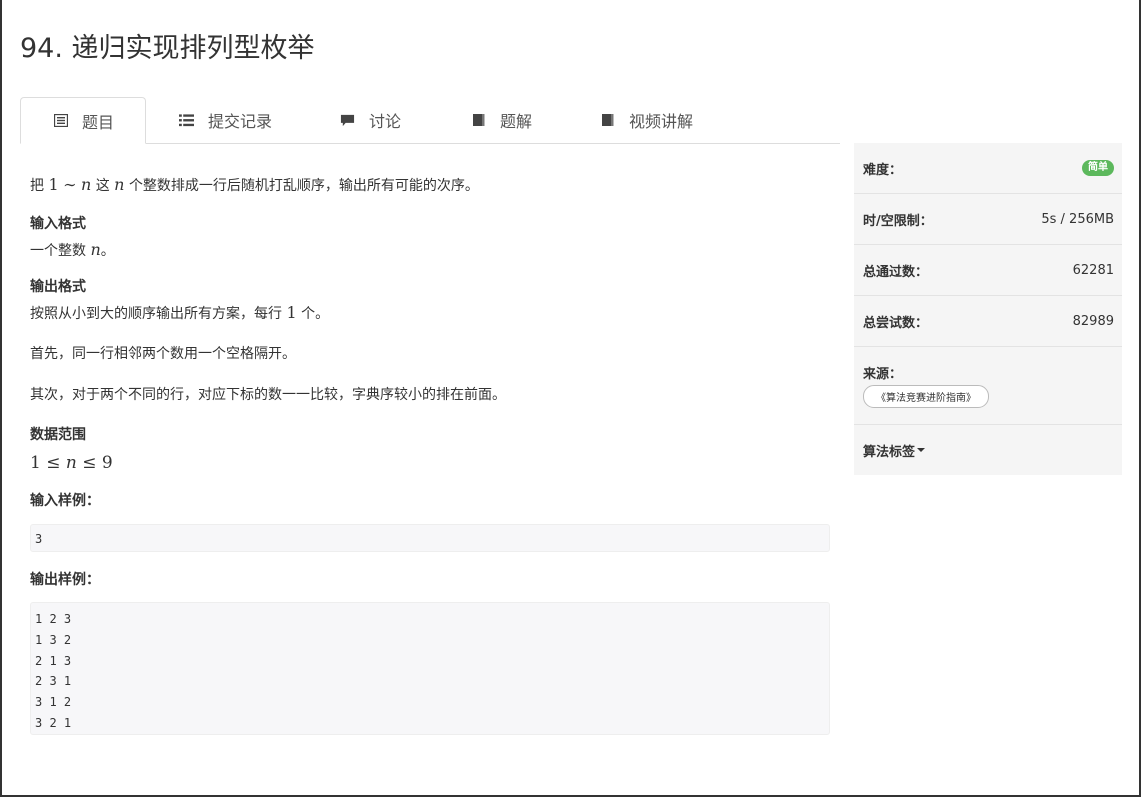 The width and height of the screenshot is (1141, 797). What do you see at coordinates (240, 121) in the screenshot?
I see `tab-label: 提交记录` at bounding box center [240, 121].